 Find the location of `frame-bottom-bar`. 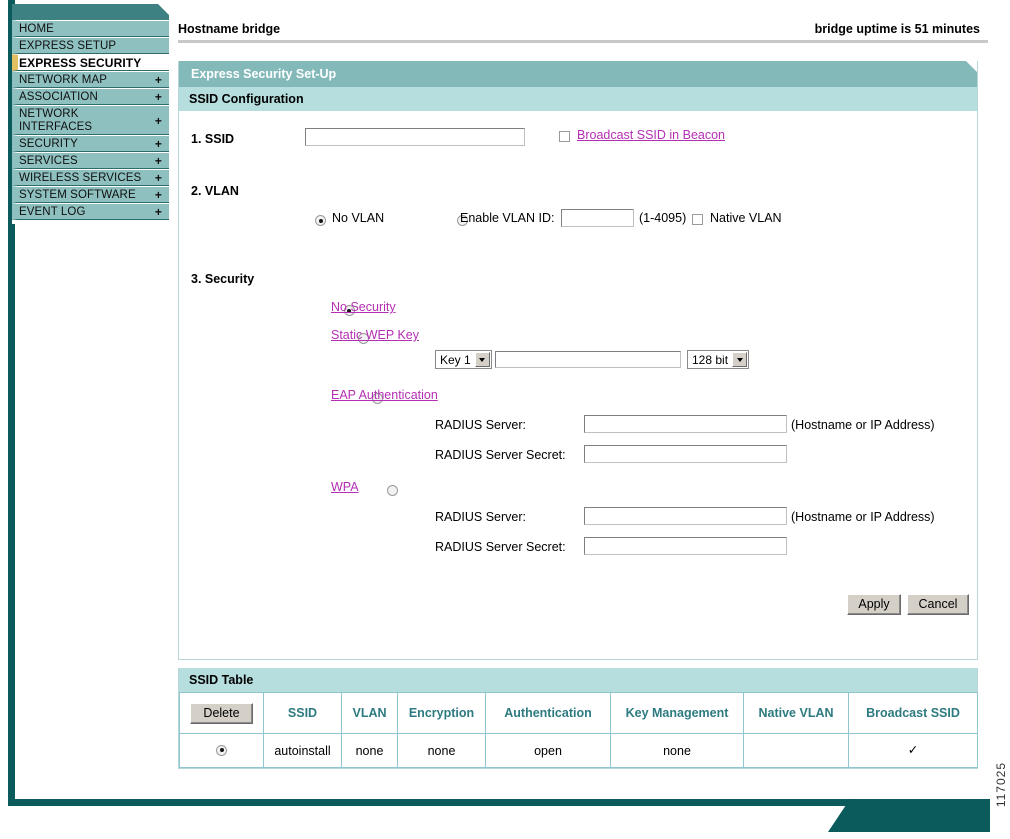

frame-bottom-bar is located at coordinates (499, 802).